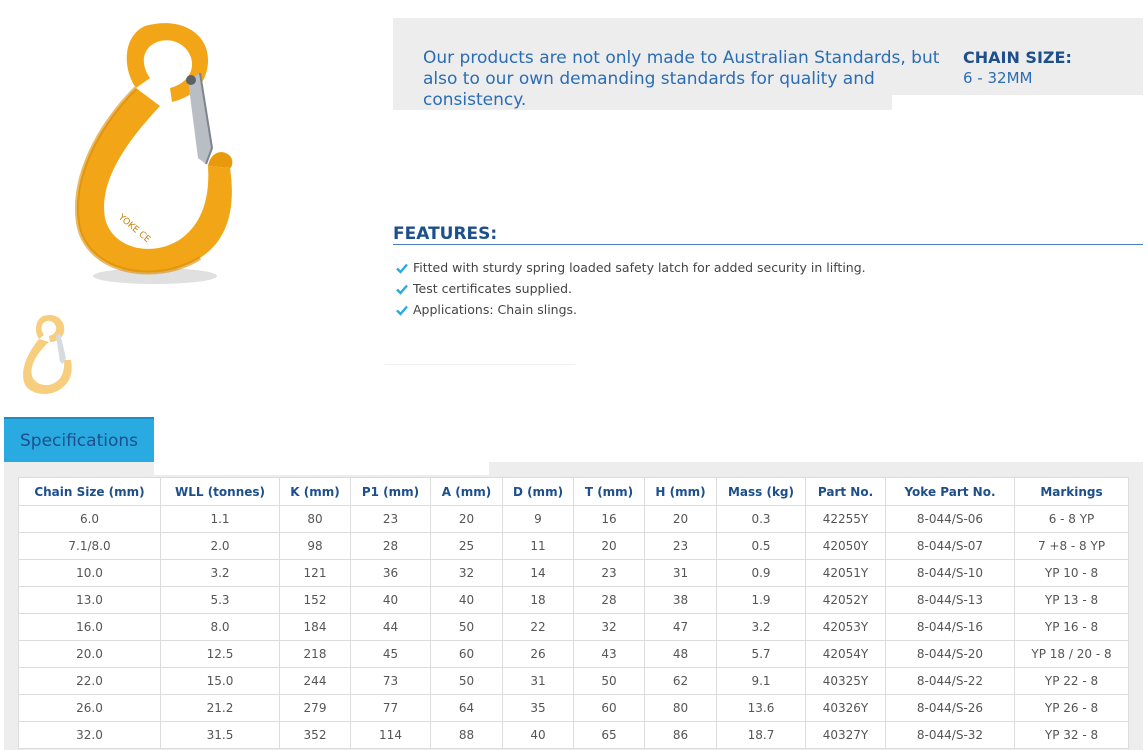 The width and height of the screenshot is (1148, 750). Describe the element at coordinates (315, 491) in the screenshot. I see `header-k: K (mm)` at that location.